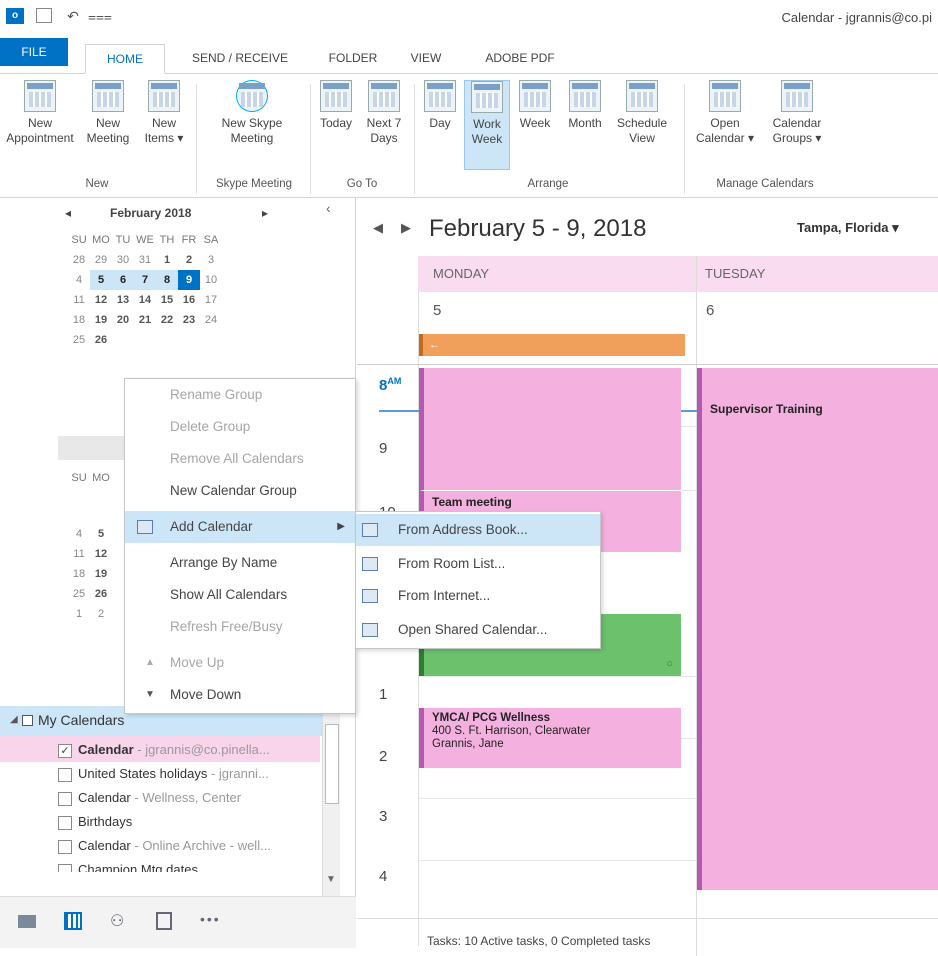 This screenshot has width=938, height=956. Describe the element at coordinates (100, 16) in the screenshot. I see `customize-quick-access-icon: ⩶` at that location.